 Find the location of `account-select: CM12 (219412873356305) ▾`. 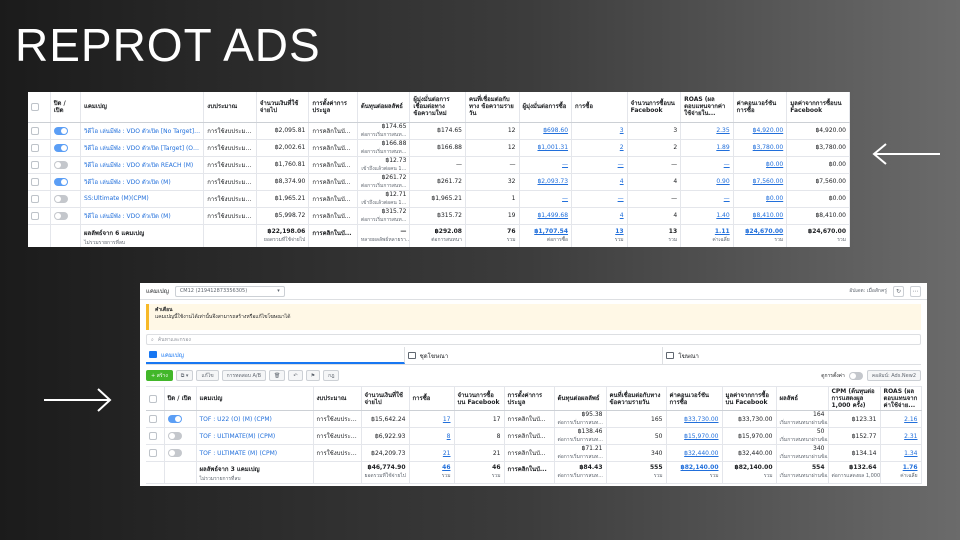

account-select: CM12 (219412873356305) ▾ is located at coordinates (229, 291).